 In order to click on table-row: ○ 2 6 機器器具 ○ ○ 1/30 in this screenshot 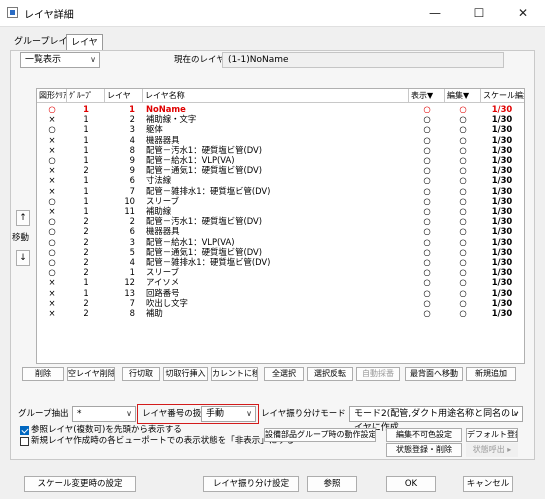, I will do `click(280, 231)`.